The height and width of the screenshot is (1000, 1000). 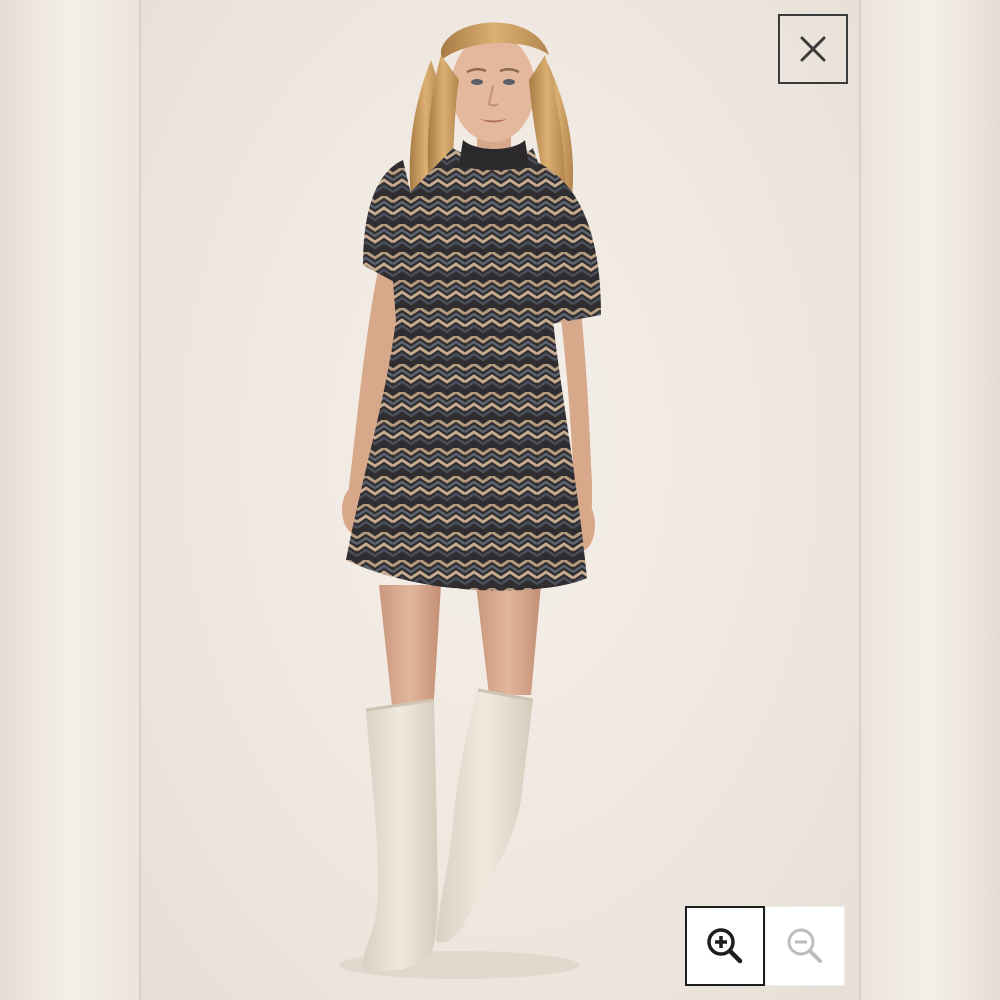 I want to click on zoom-in-icon, so click(x=725, y=946).